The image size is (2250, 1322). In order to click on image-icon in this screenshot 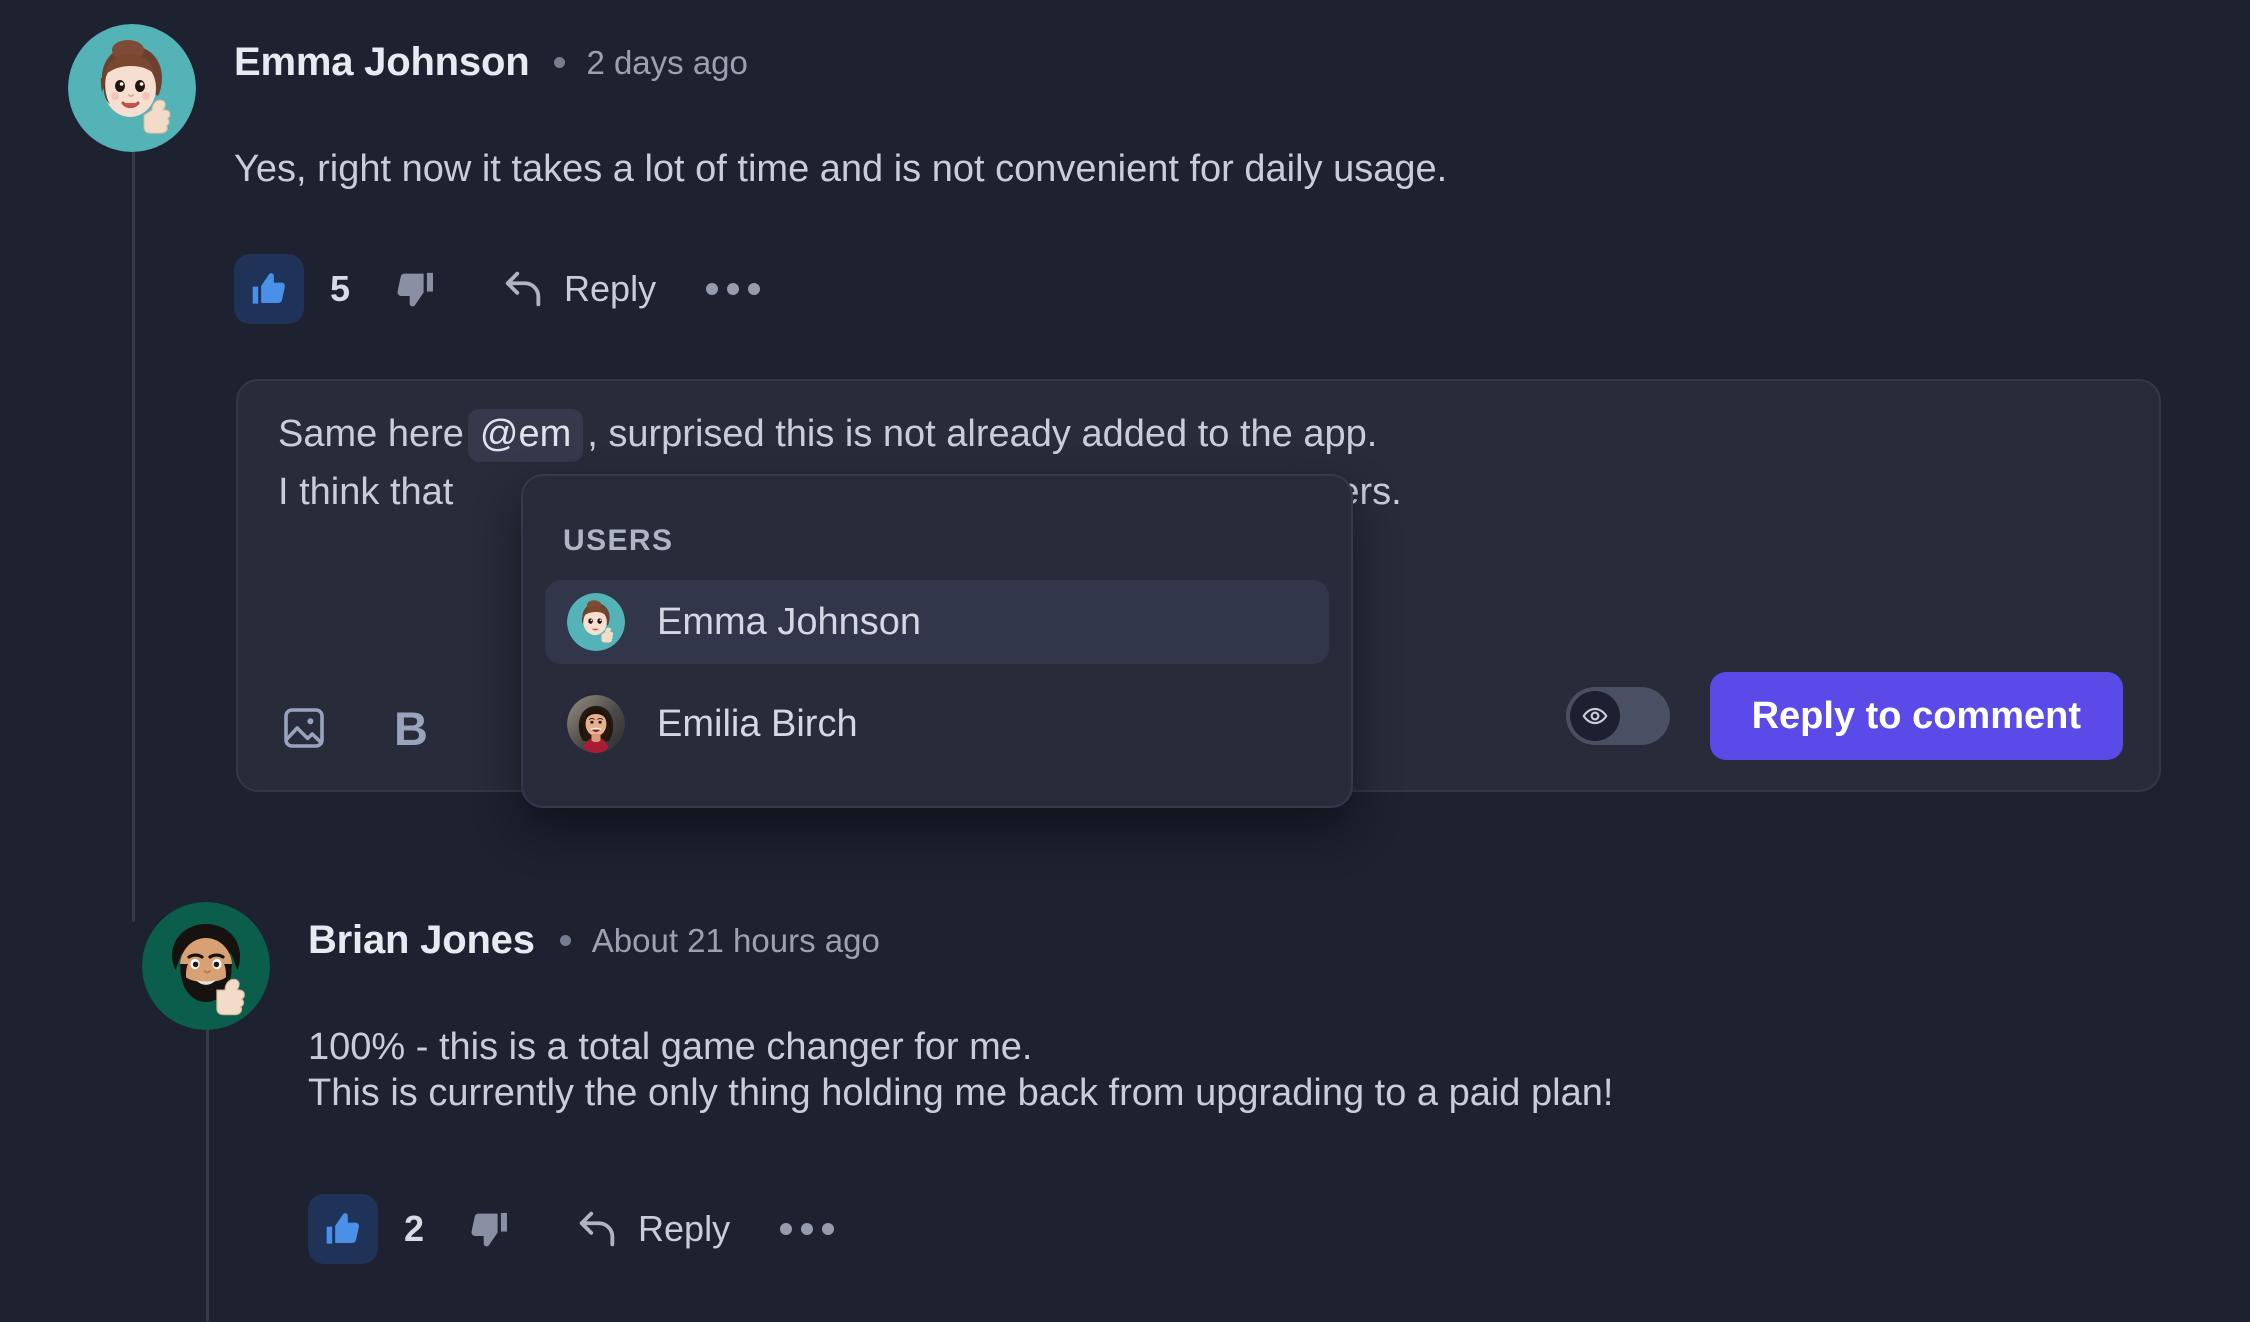, I will do `click(304, 728)`.